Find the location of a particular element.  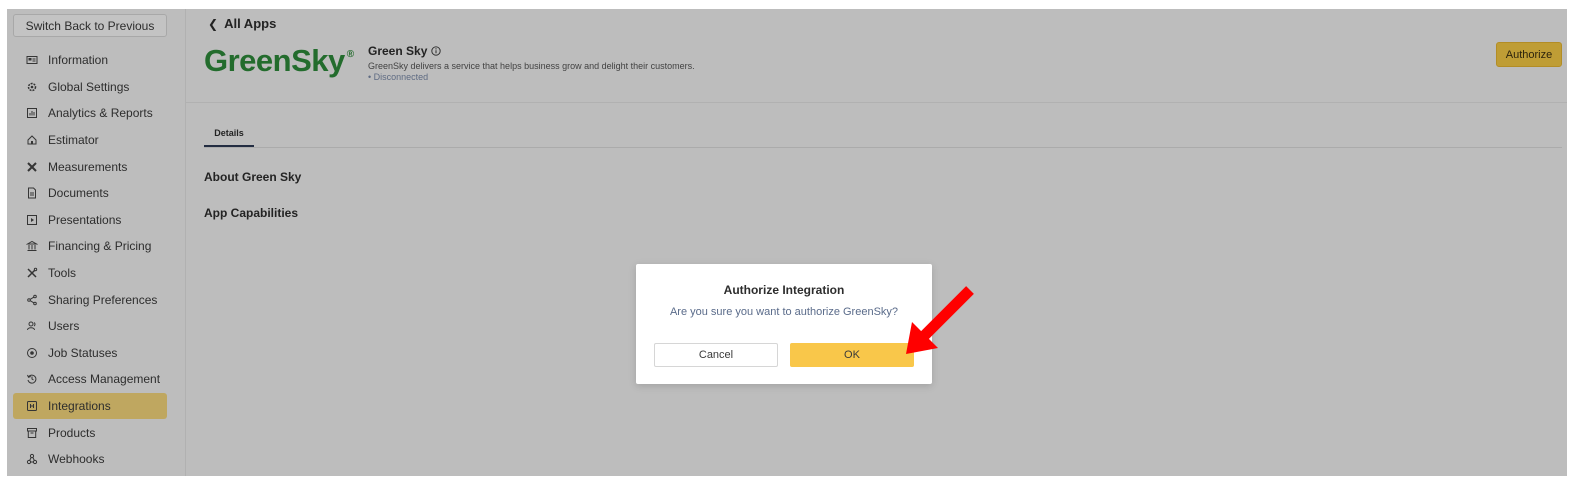

annotation-arrow-icon is located at coordinates (940, 320).